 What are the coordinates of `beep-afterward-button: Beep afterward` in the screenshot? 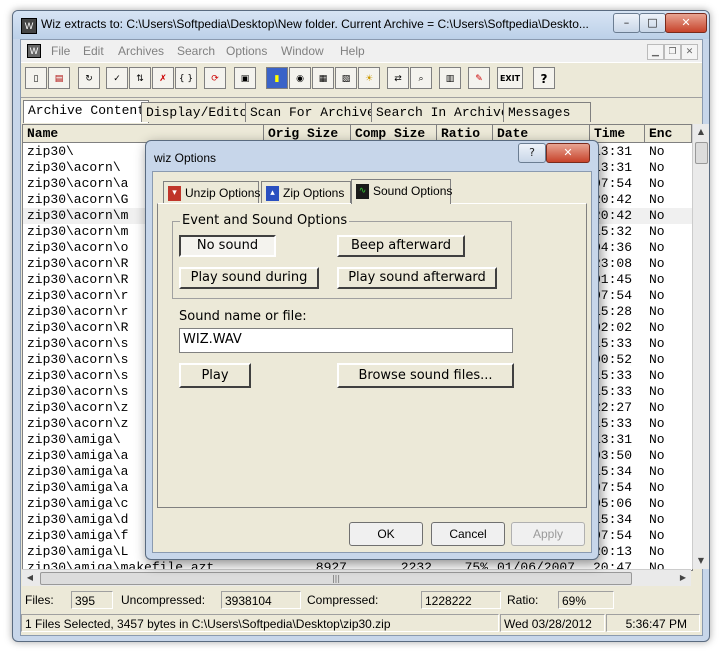 It's located at (401, 246).